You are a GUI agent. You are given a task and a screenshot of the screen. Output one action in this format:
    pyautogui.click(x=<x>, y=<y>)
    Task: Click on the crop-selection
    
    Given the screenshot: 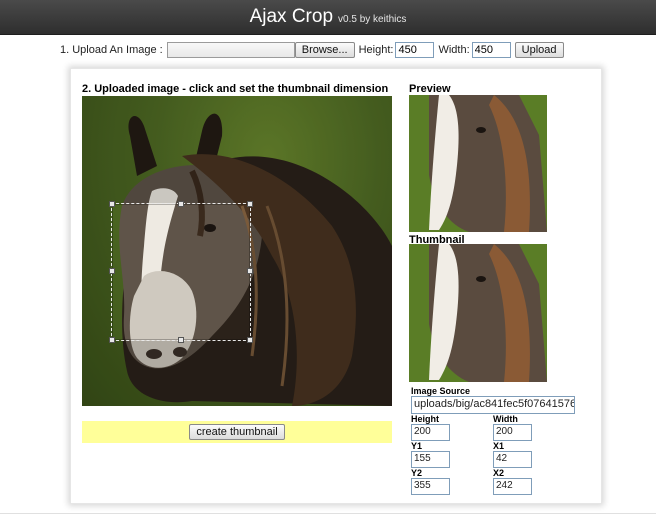 What is the action you would take?
    pyautogui.click(x=181, y=272)
    